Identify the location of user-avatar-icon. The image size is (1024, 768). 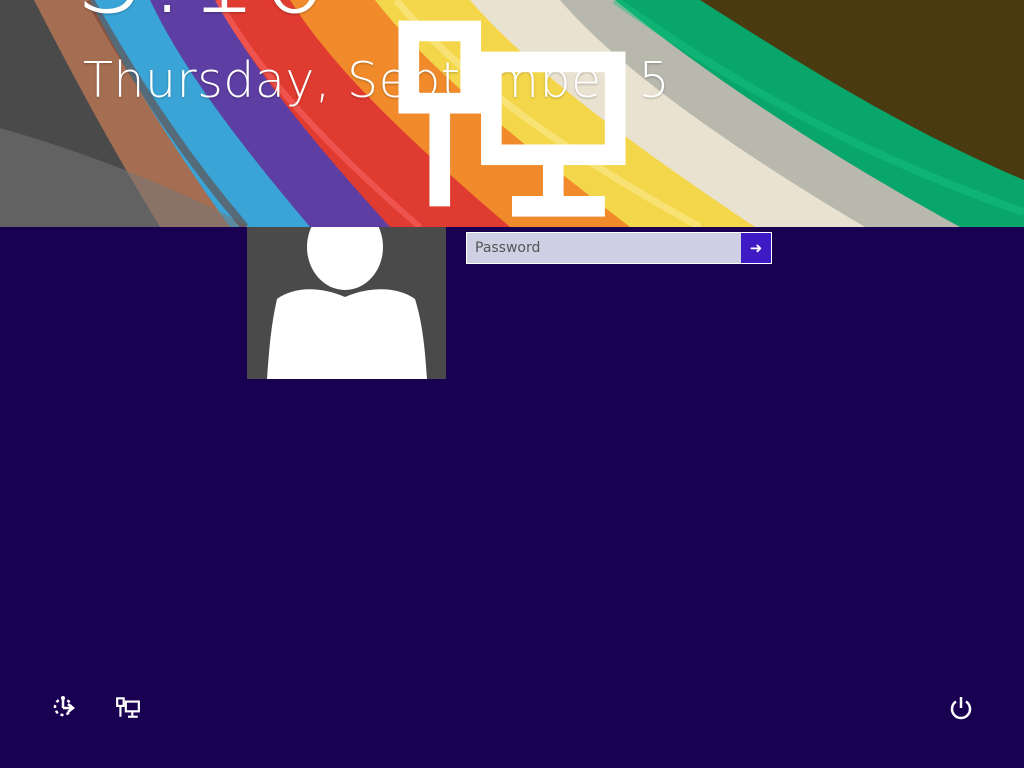
(346, 303).